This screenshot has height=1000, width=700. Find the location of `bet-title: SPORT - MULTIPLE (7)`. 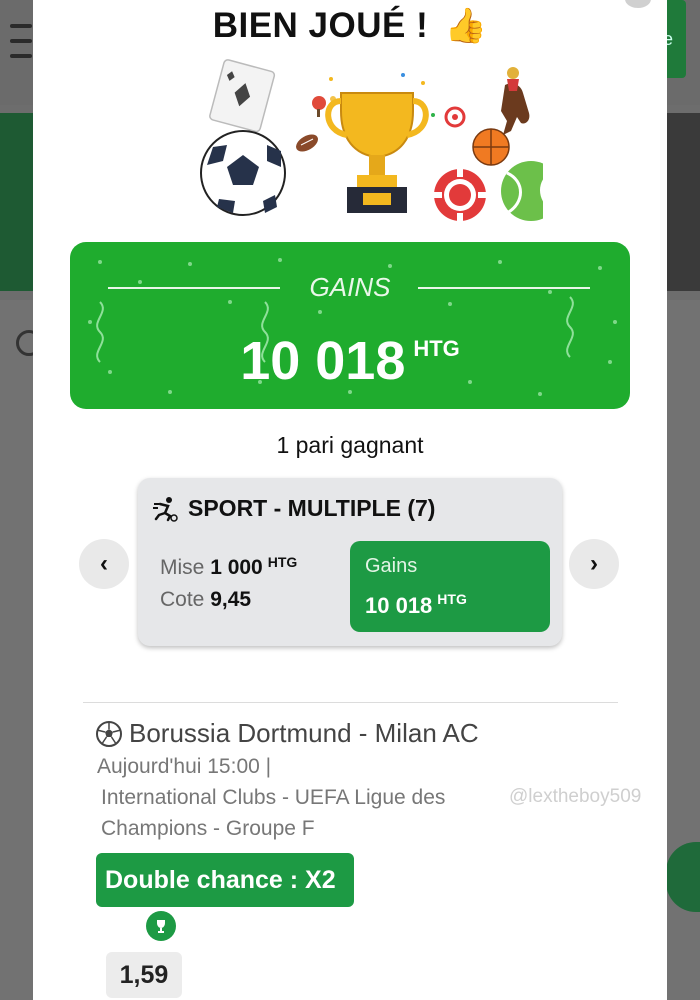

bet-title: SPORT - MULTIPLE (7) is located at coordinates (293, 508).